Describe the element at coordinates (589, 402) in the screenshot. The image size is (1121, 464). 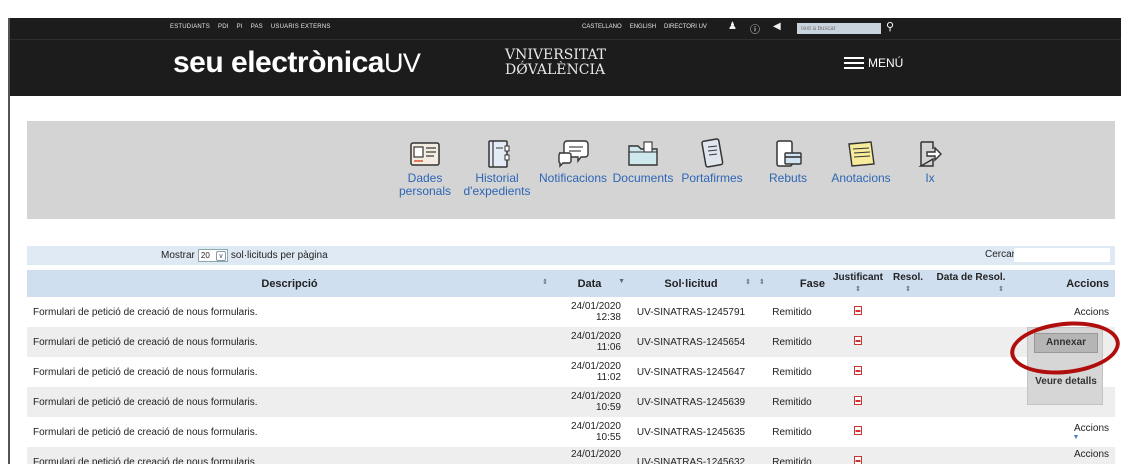
I see `cell-data: 24/01/2020 10:59` at that location.